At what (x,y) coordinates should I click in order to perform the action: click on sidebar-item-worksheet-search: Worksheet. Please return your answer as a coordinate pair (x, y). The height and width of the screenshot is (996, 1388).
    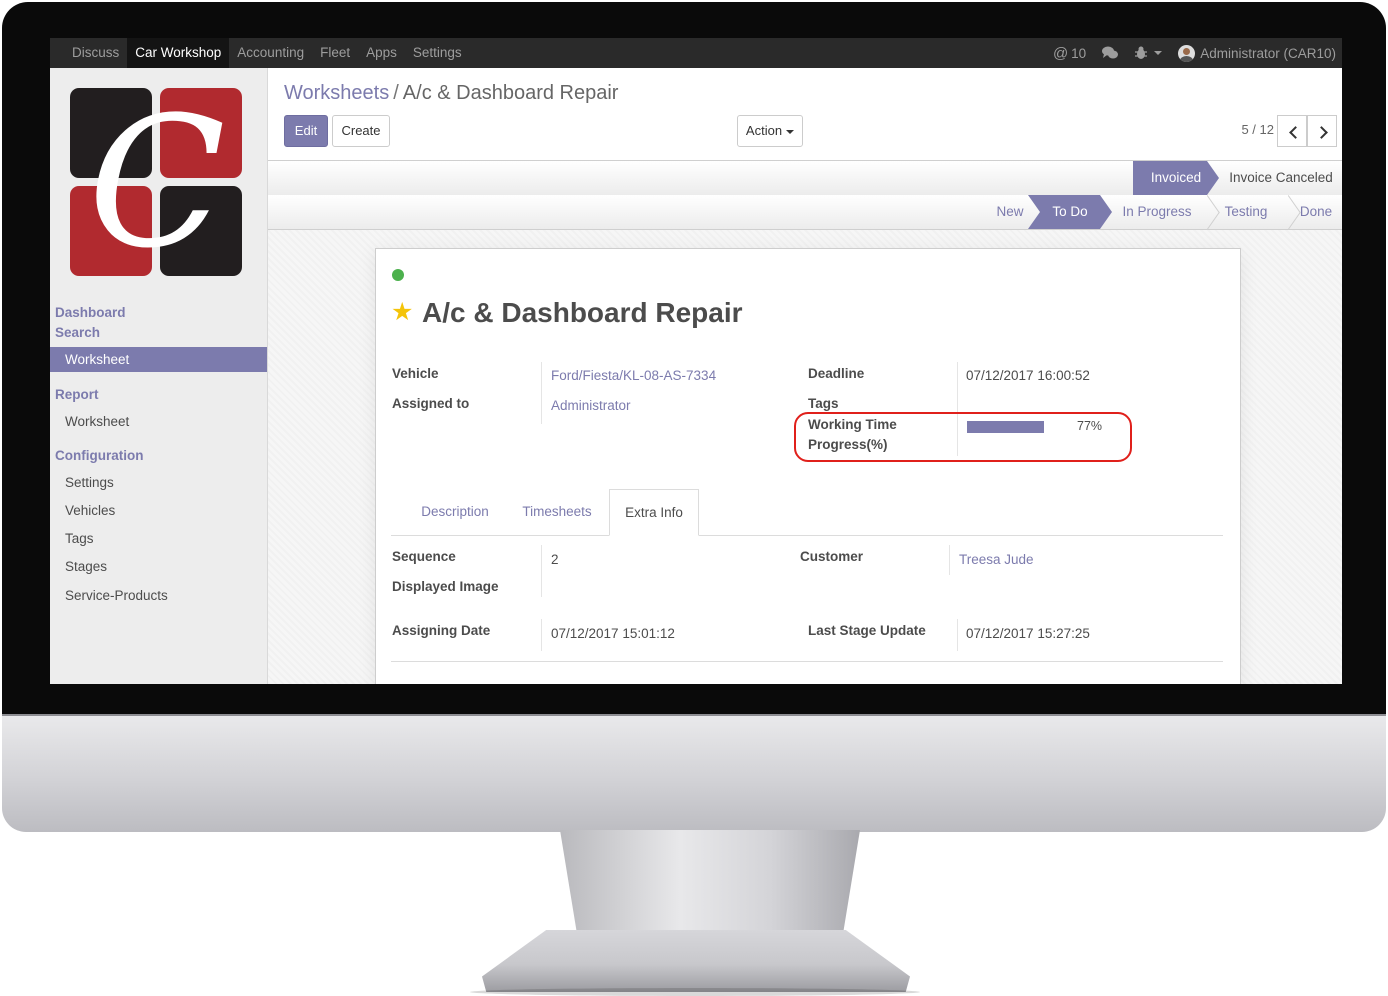
    Looking at the image, I should click on (158, 359).